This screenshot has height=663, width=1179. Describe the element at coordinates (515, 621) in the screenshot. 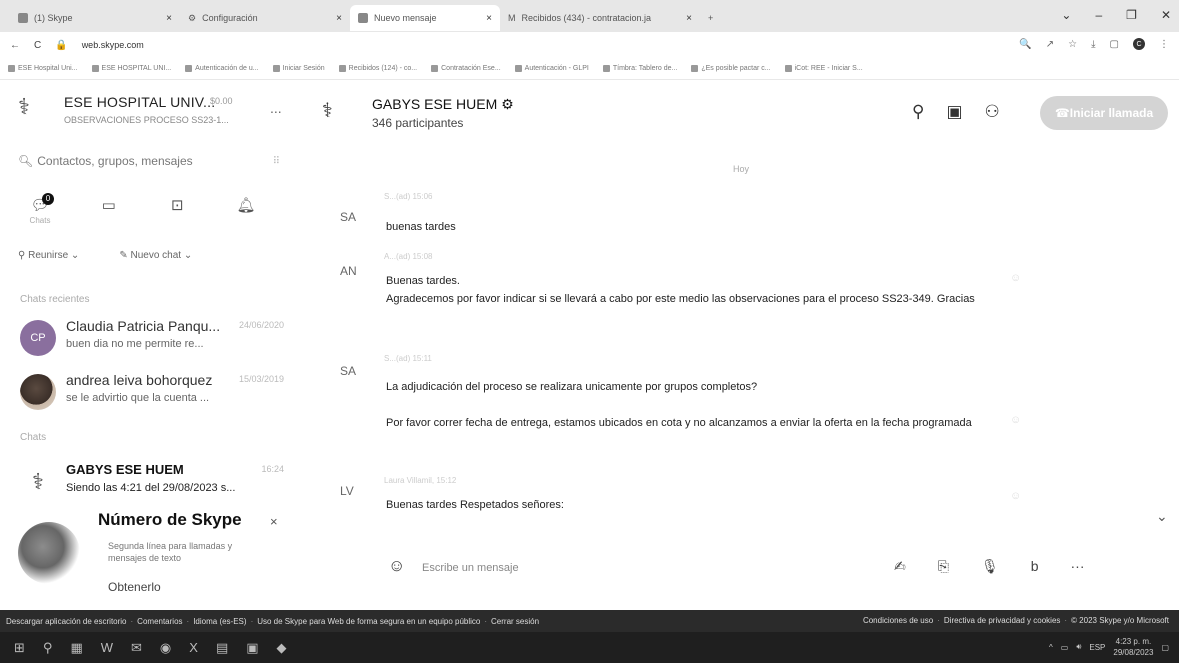

I see `footer-link: Cerrar sesión` at that location.